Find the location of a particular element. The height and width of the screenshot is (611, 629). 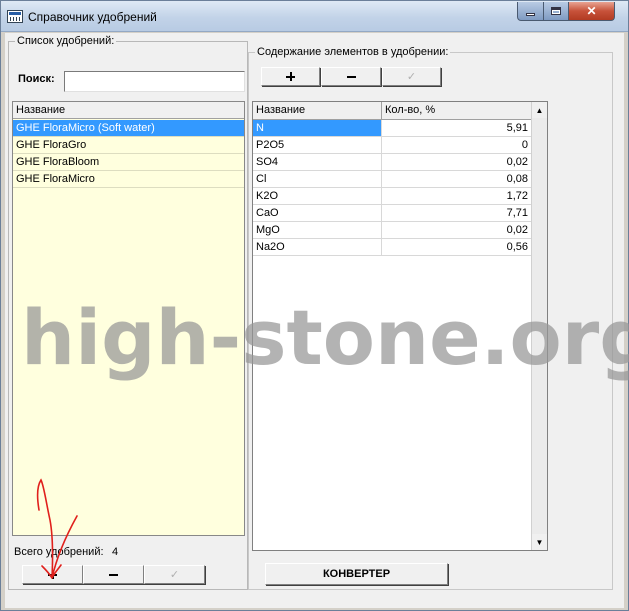

title-bar: Справочник удобрений ✕ is located at coordinates (314, 16).